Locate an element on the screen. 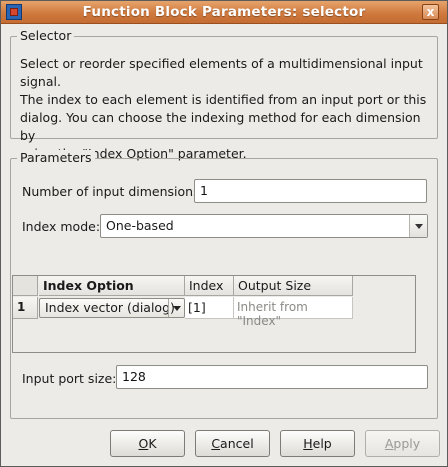 The image size is (448, 467). selector-group-legend: Selector is located at coordinates (46, 35).